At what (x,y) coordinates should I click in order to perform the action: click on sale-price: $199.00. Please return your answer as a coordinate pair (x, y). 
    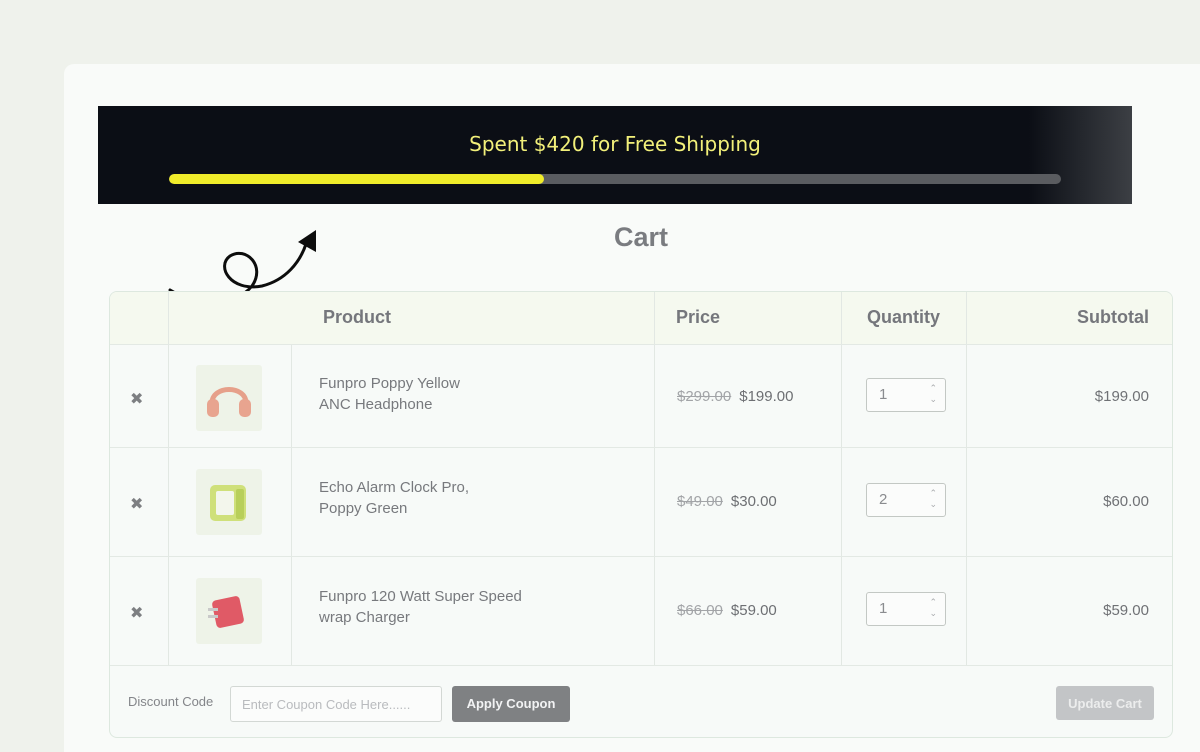
    Looking at the image, I should click on (766, 396).